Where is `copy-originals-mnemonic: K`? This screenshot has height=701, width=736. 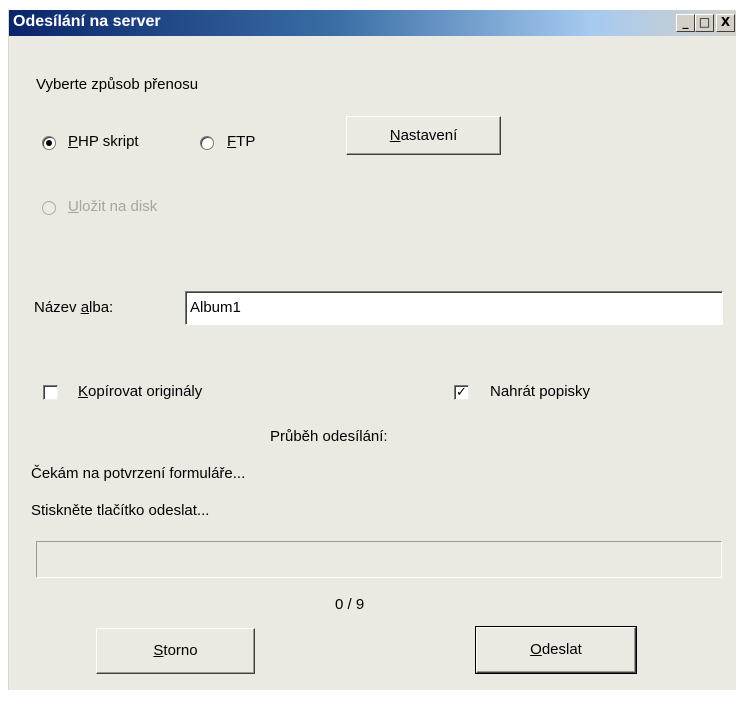 copy-originals-mnemonic: K is located at coordinates (83, 391).